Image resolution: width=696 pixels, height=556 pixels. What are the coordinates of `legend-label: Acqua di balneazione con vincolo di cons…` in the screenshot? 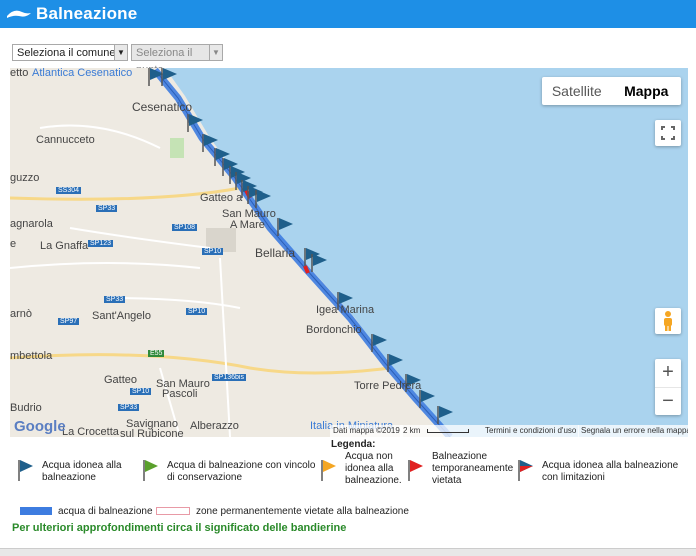 It's located at (241, 471).